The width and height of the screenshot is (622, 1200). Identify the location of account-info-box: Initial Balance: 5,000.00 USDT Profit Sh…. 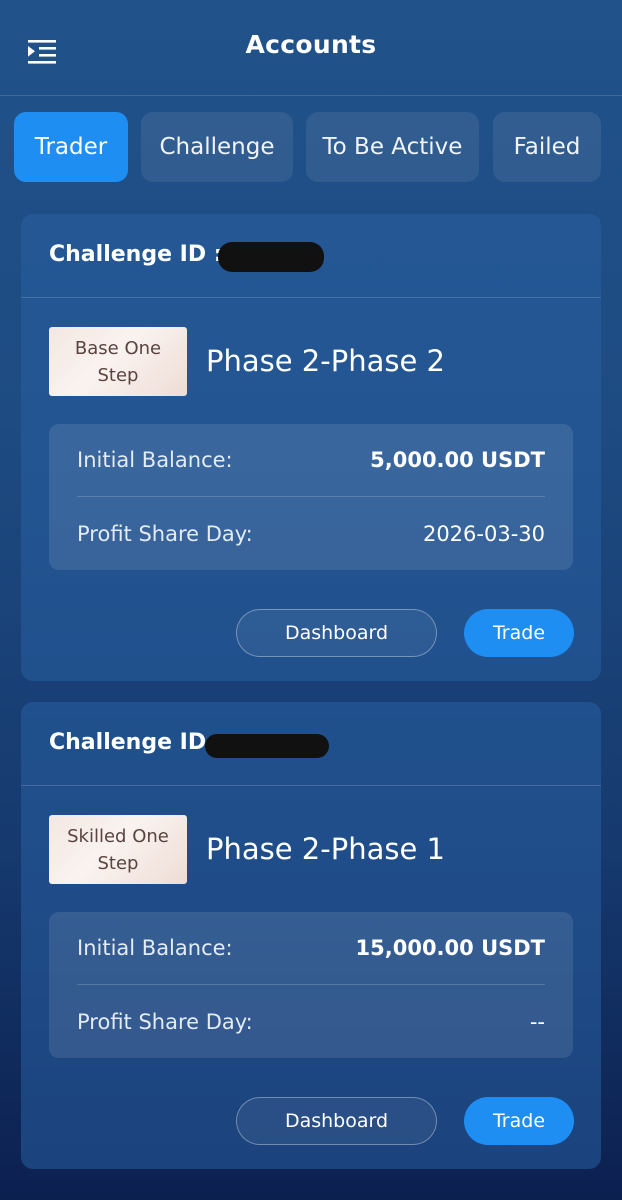
(311, 497).